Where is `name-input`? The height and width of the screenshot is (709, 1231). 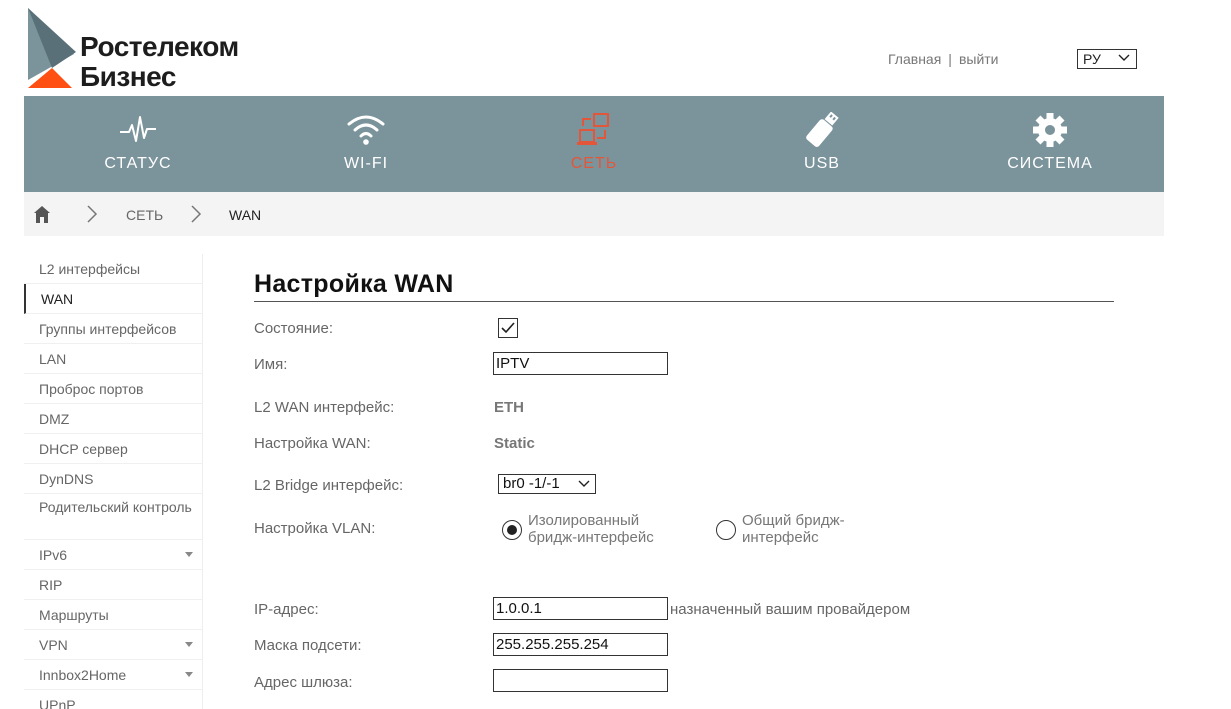
name-input is located at coordinates (580, 363).